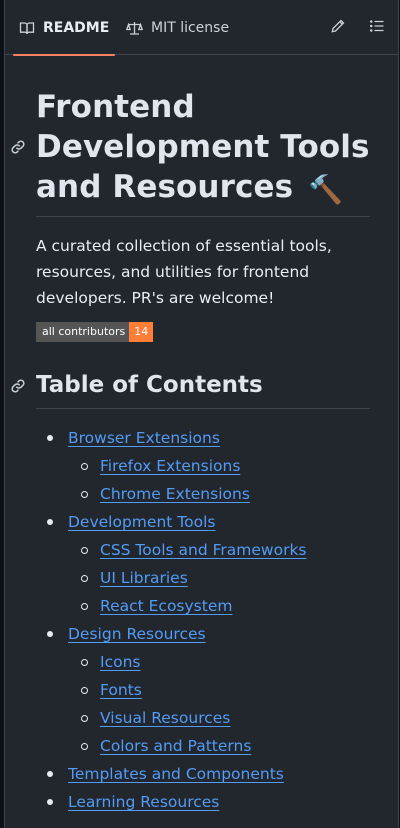 This screenshot has height=828, width=400. I want to click on edit-file-button, so click(338, 28).